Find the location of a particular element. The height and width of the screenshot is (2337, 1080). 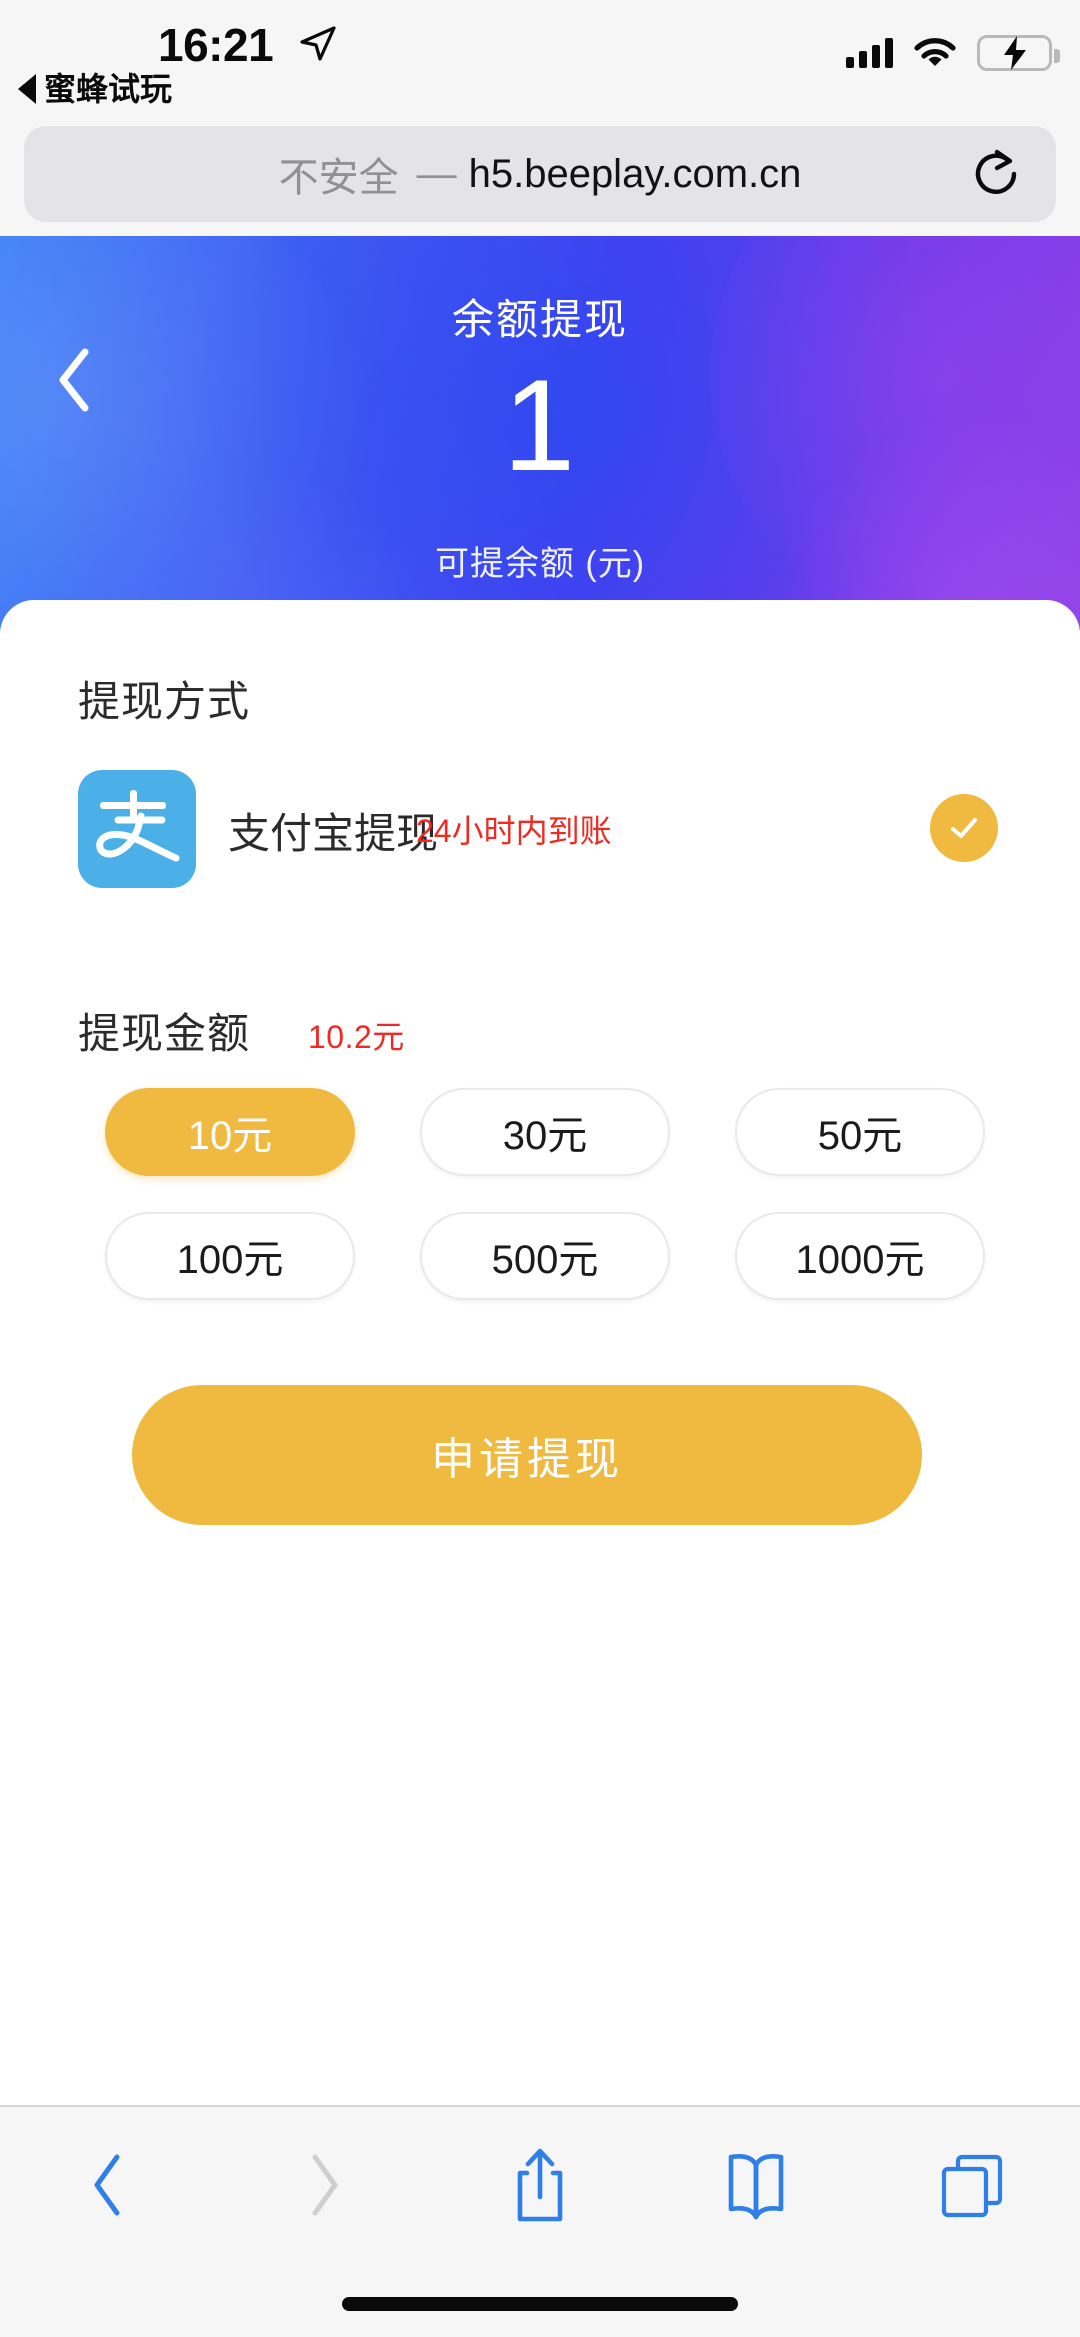

browser-back-button is located at coordinates (108, 2185).